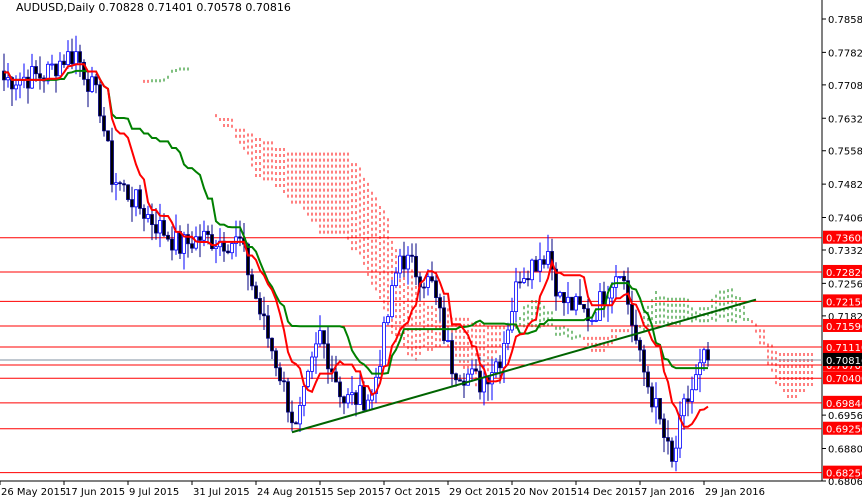  Describe the element at coordinates (33, 492) in the screenshot. I see `time-tick-label: 26 May 2015` at that location.